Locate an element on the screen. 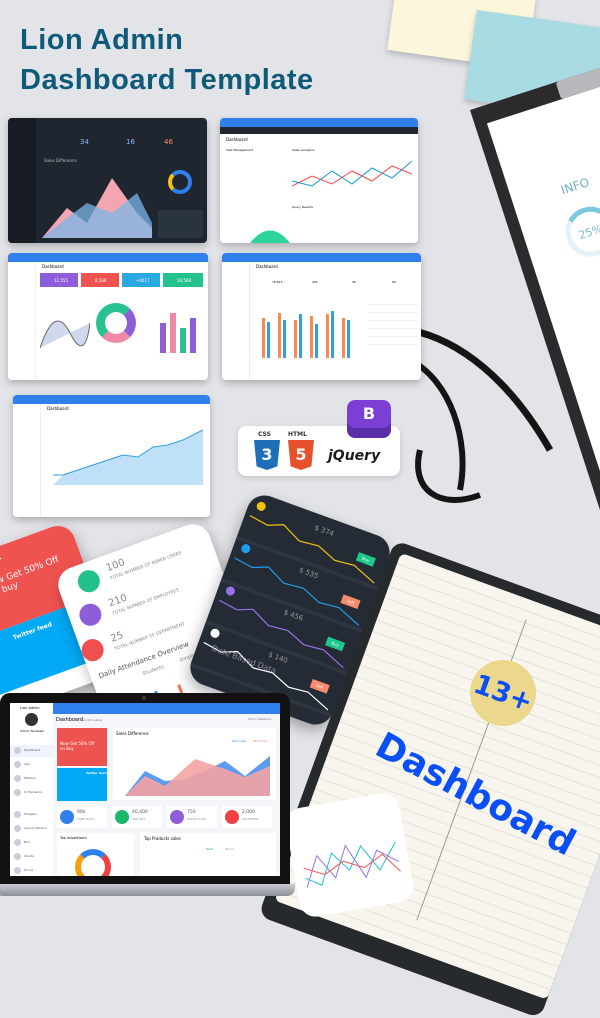  sidebar-item: Mailbox is located at coordinates (31, 779).